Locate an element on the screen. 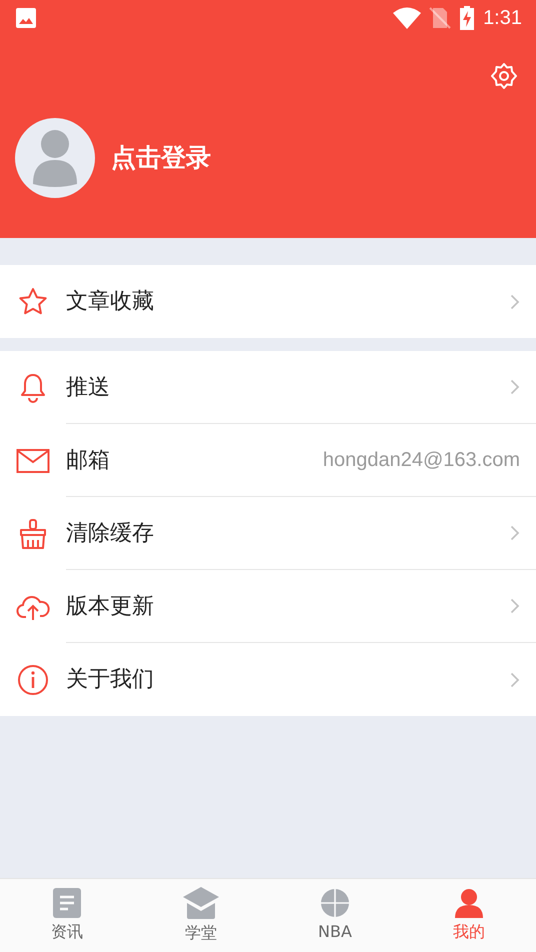 The image size is (536, 952). battery-charging-icon is located at coordinates (467, 18).